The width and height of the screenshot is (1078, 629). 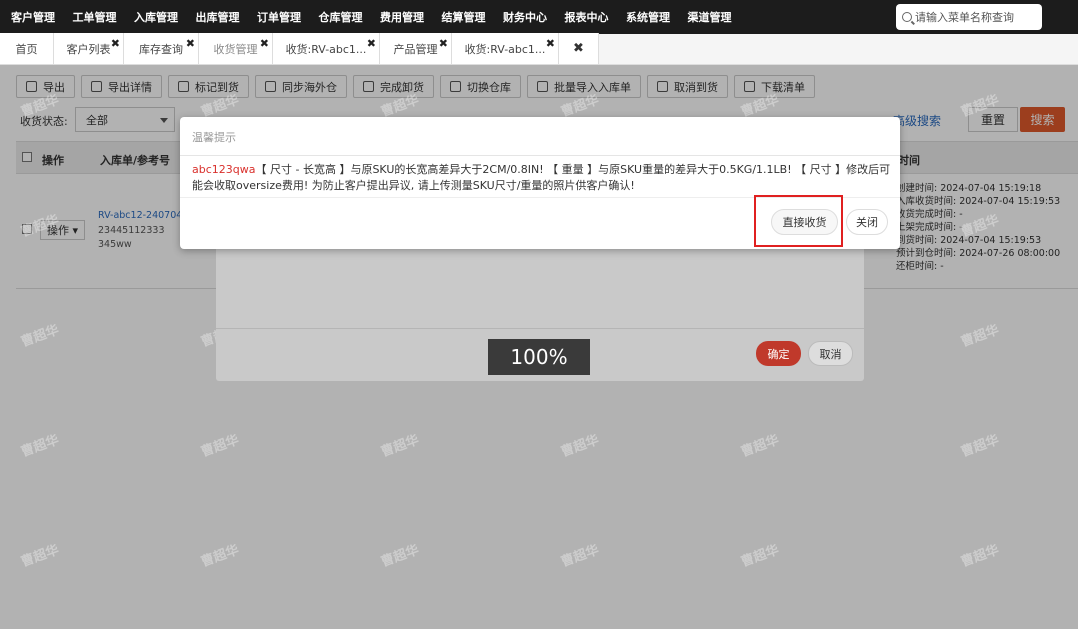 I want to click on nav-item: 入库管理, so click(x=154, y=17).